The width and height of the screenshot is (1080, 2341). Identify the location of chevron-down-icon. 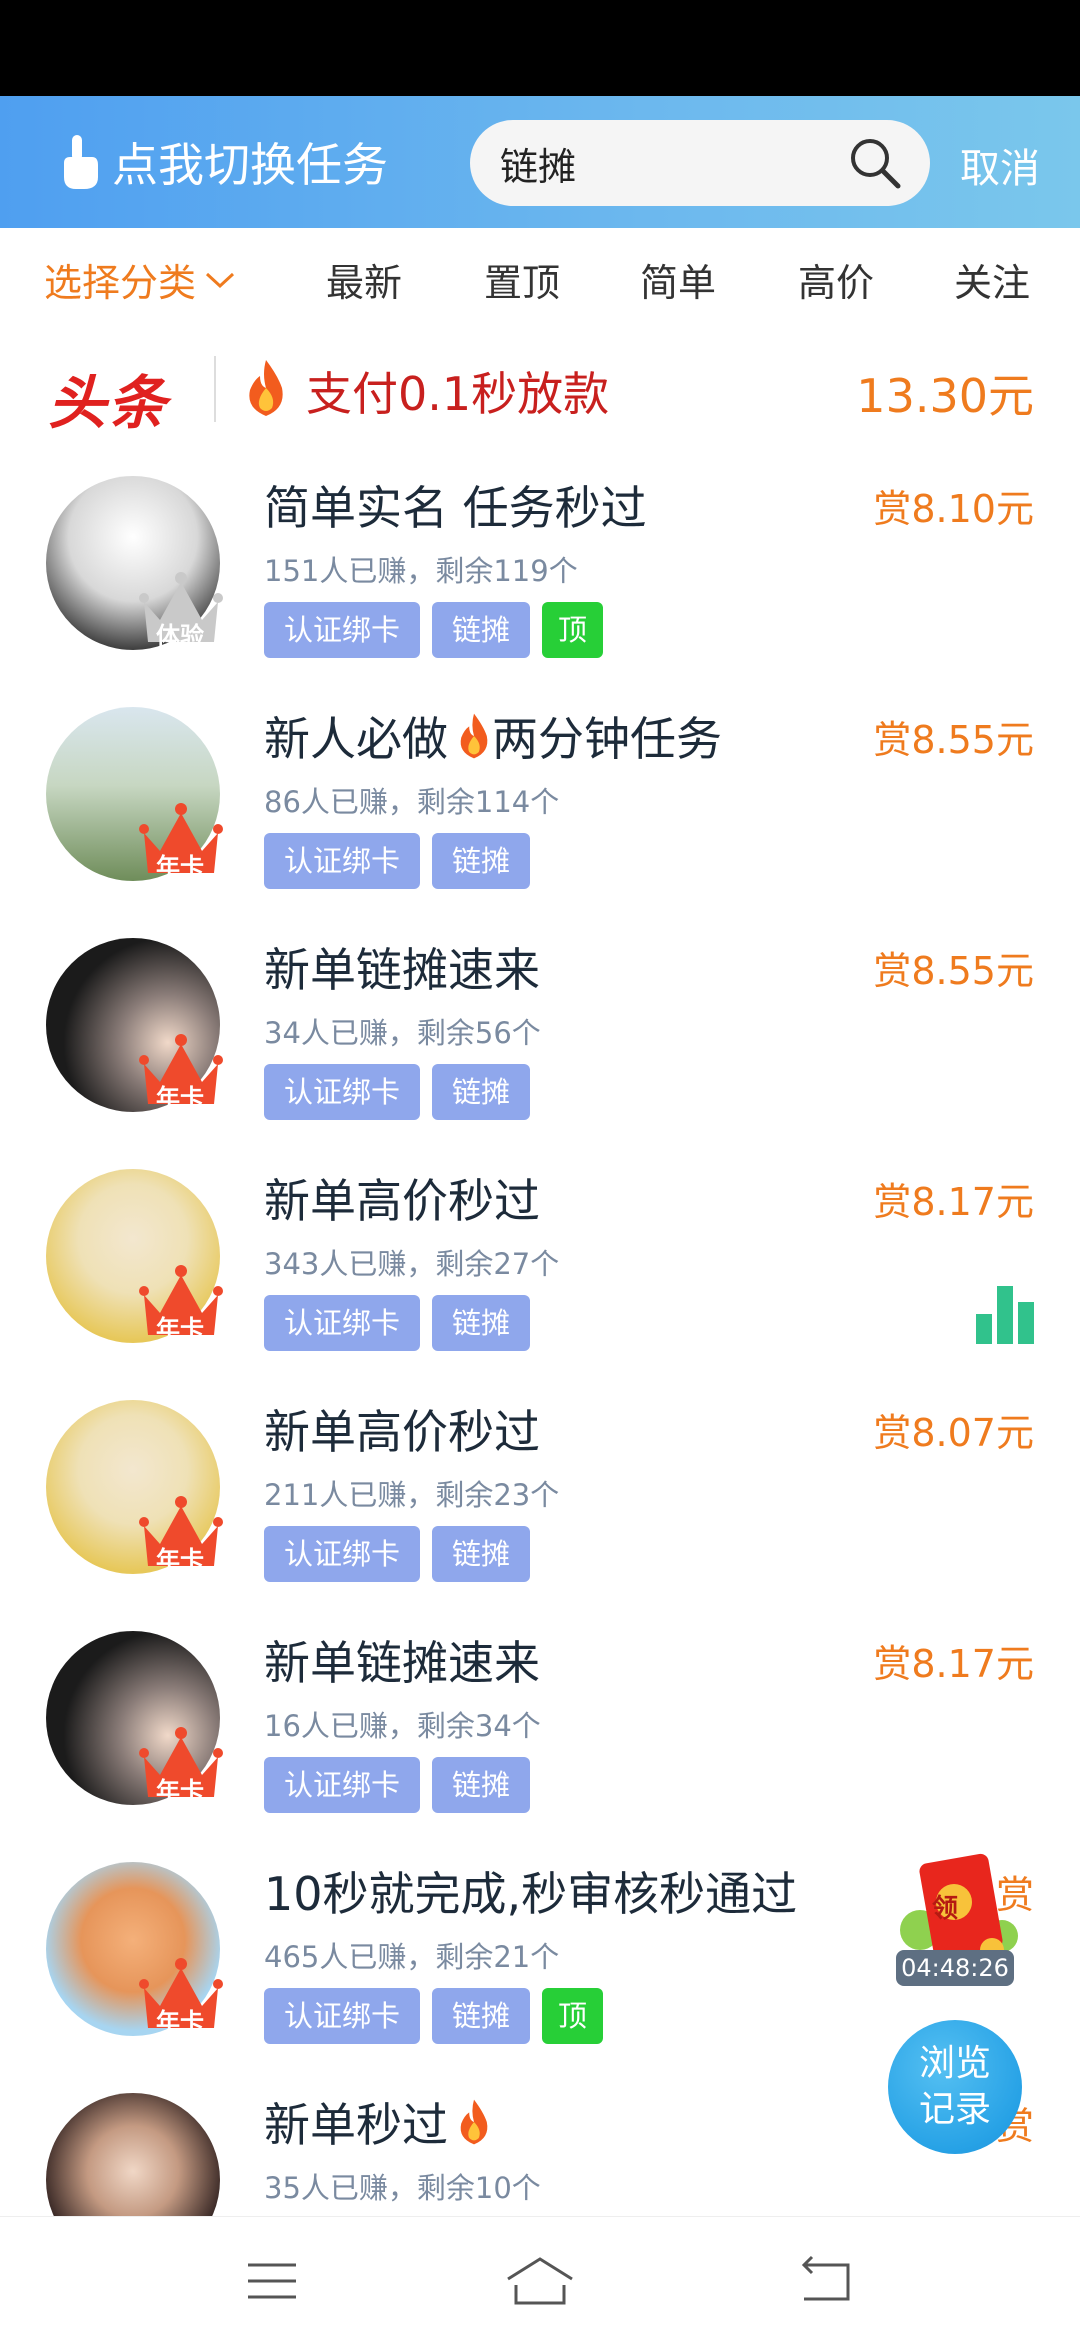
(220, 280).